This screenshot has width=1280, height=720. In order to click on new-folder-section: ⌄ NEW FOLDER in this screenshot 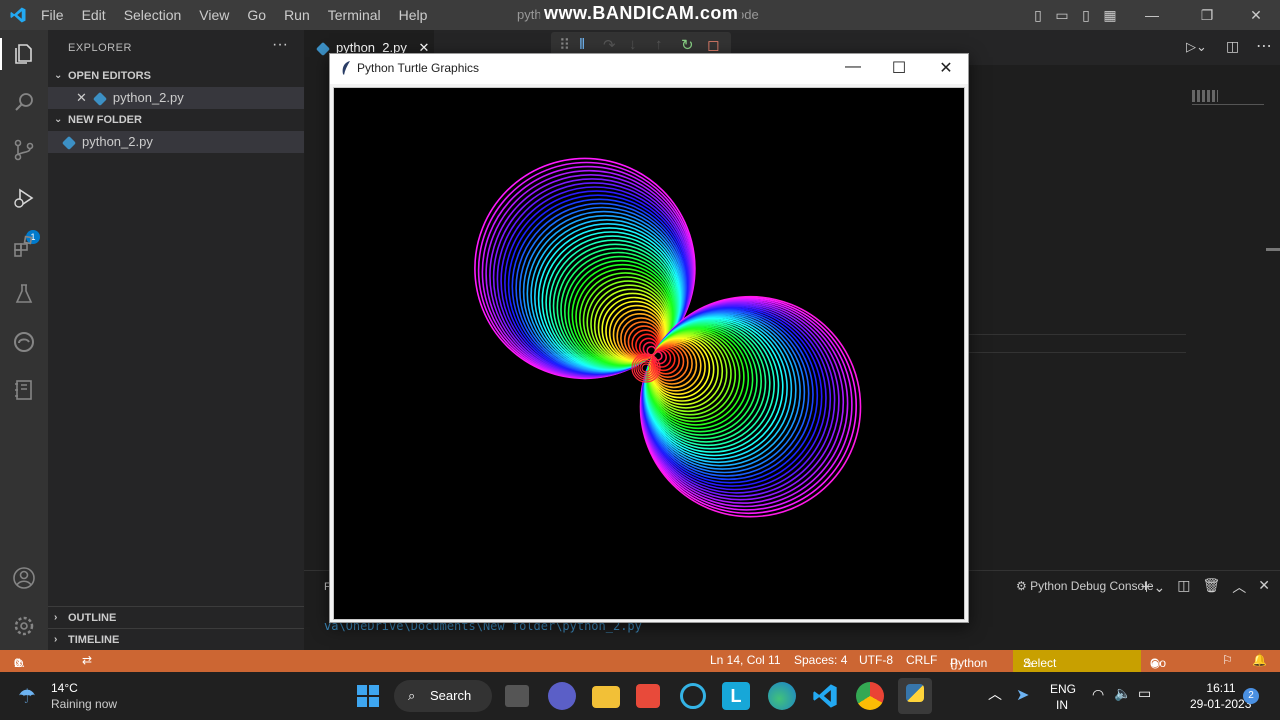, I will do `click(176, 120)`.